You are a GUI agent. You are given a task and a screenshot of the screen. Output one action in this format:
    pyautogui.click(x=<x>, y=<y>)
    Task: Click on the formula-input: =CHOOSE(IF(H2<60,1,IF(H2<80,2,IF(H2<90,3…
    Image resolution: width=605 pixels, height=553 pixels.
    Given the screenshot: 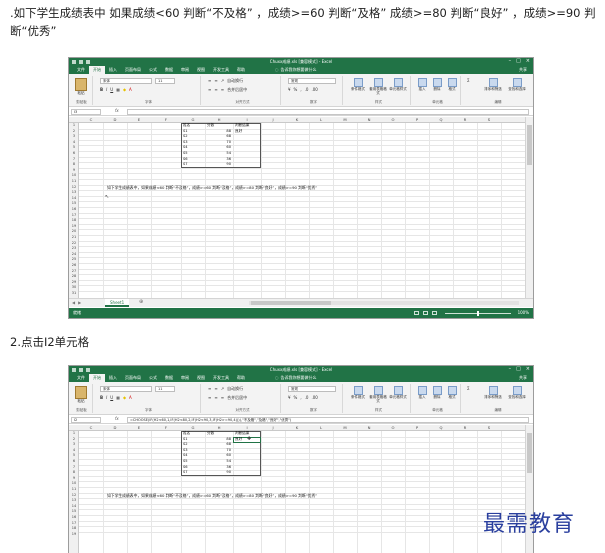 What is the action you would take?
    pyautogui.click(x=328, y=420)
    